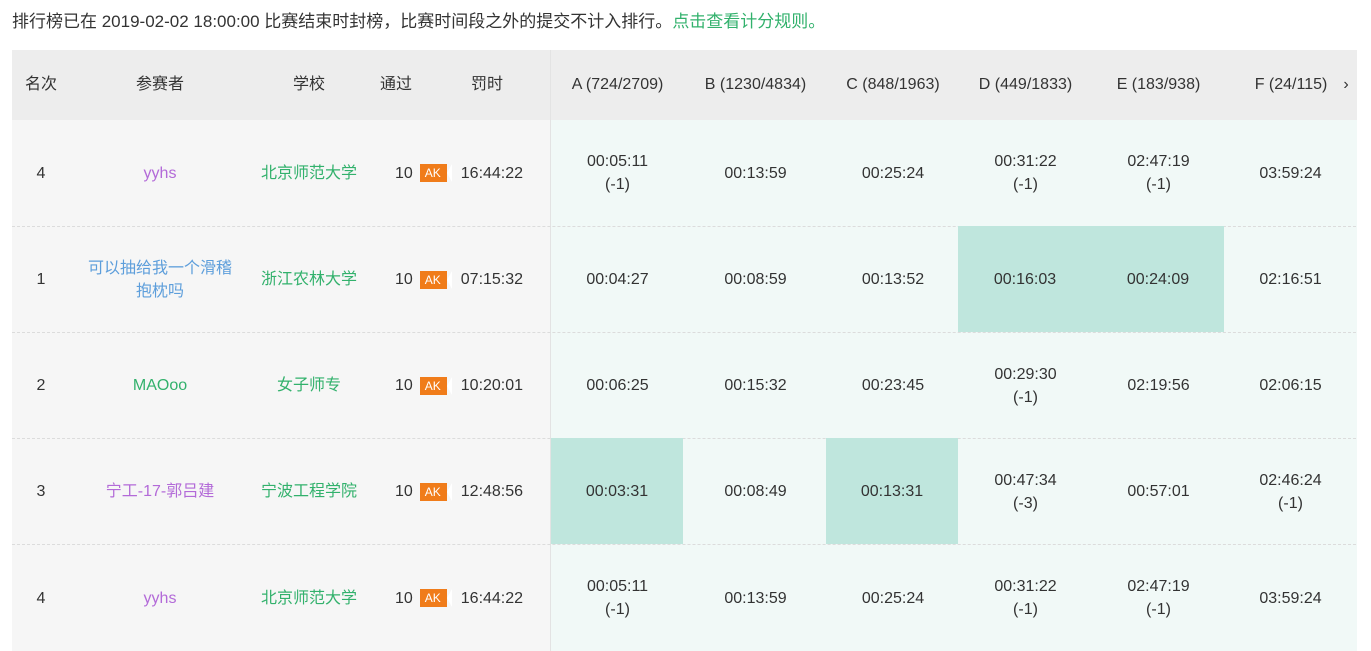 Image resolution: width=1371 pixels, height=651 pixels. Describe the element at coordinates (492, 279) in the screenshot. I see `penalty-time: 07:15:32` at that location.